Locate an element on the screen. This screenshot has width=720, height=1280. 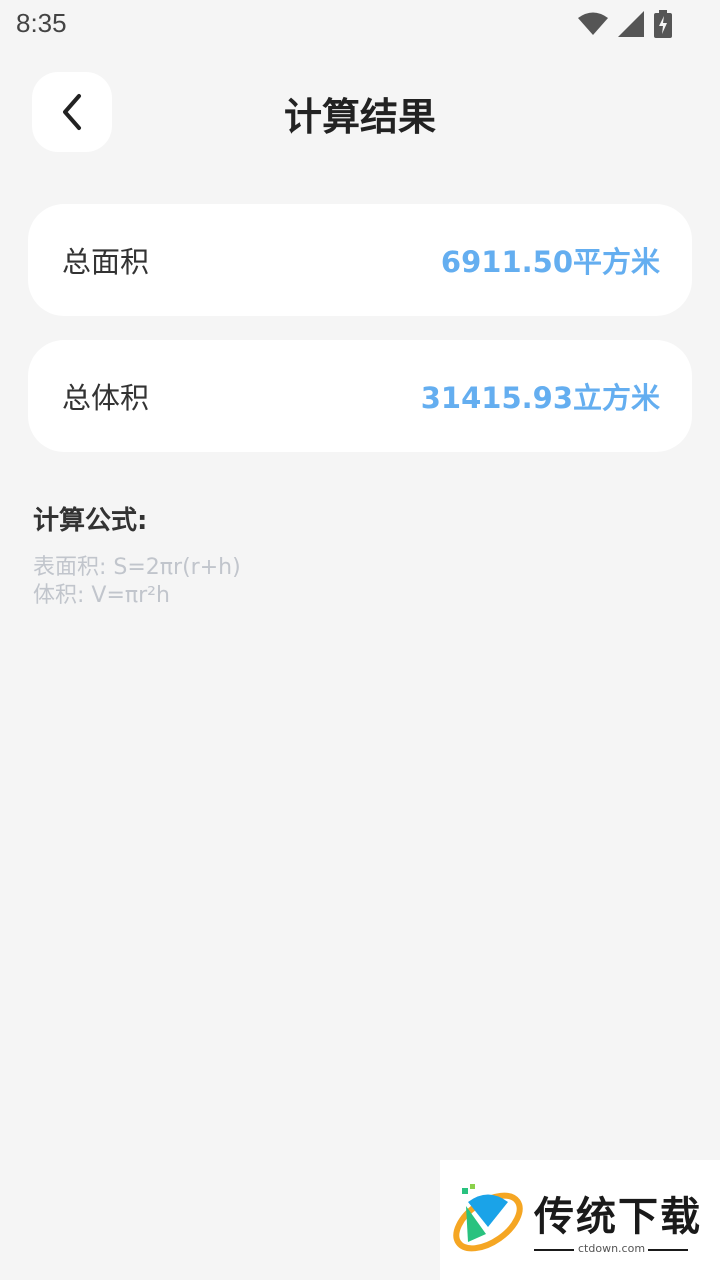
status-time: 8:35 is located at coordinates (41, 23).